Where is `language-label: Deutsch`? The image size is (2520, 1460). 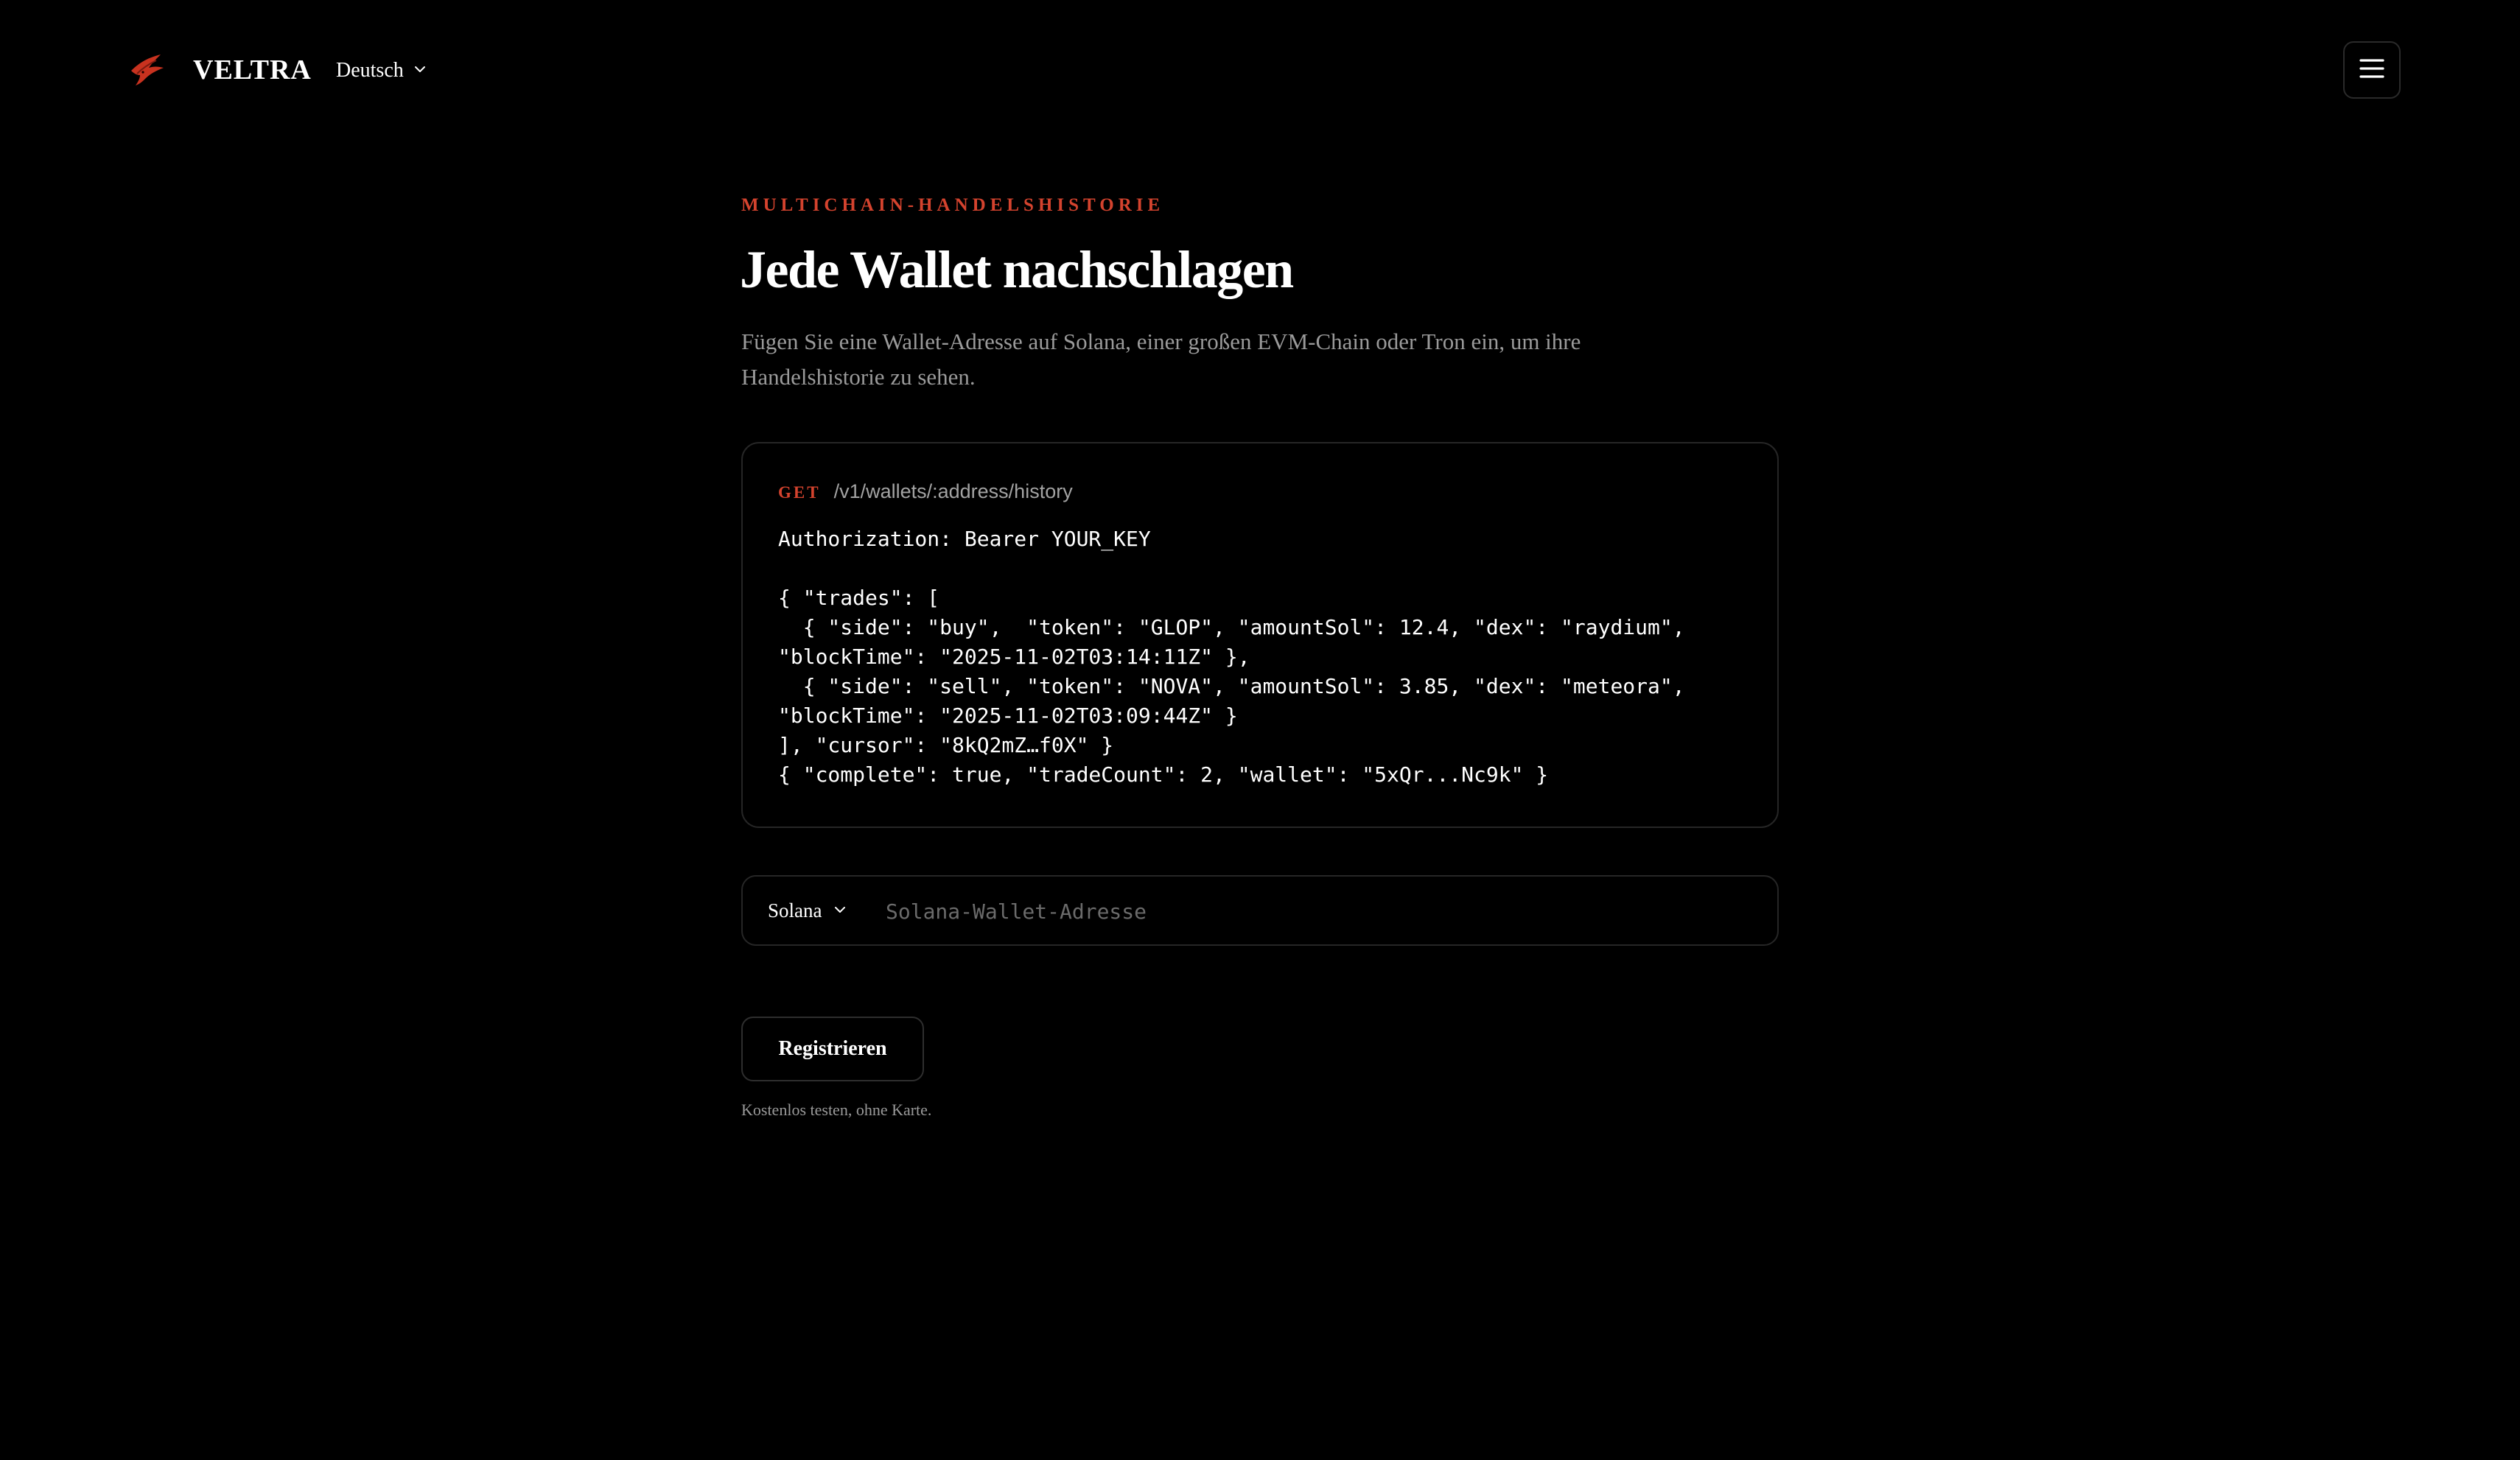
language-label: Deutsch is located at coordinates (370, 70).